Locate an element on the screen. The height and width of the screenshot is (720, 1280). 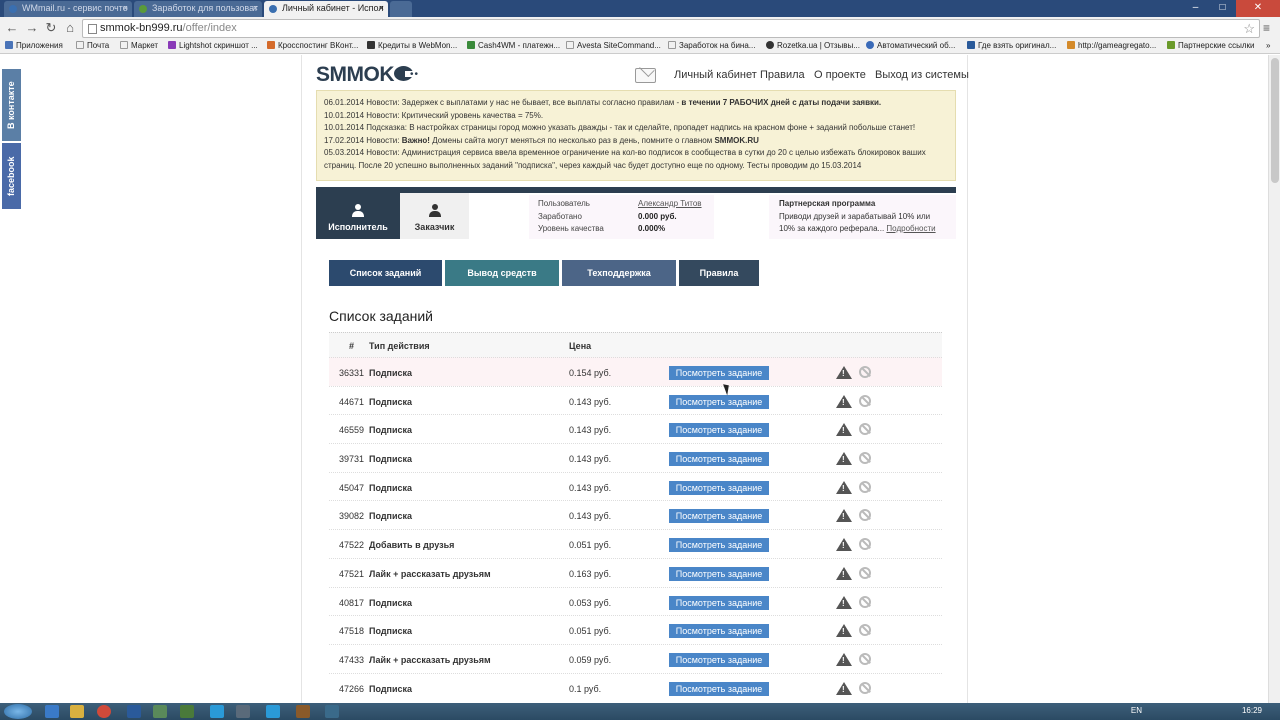
home-icon: ⌂ is located at coordinates (70, 28).